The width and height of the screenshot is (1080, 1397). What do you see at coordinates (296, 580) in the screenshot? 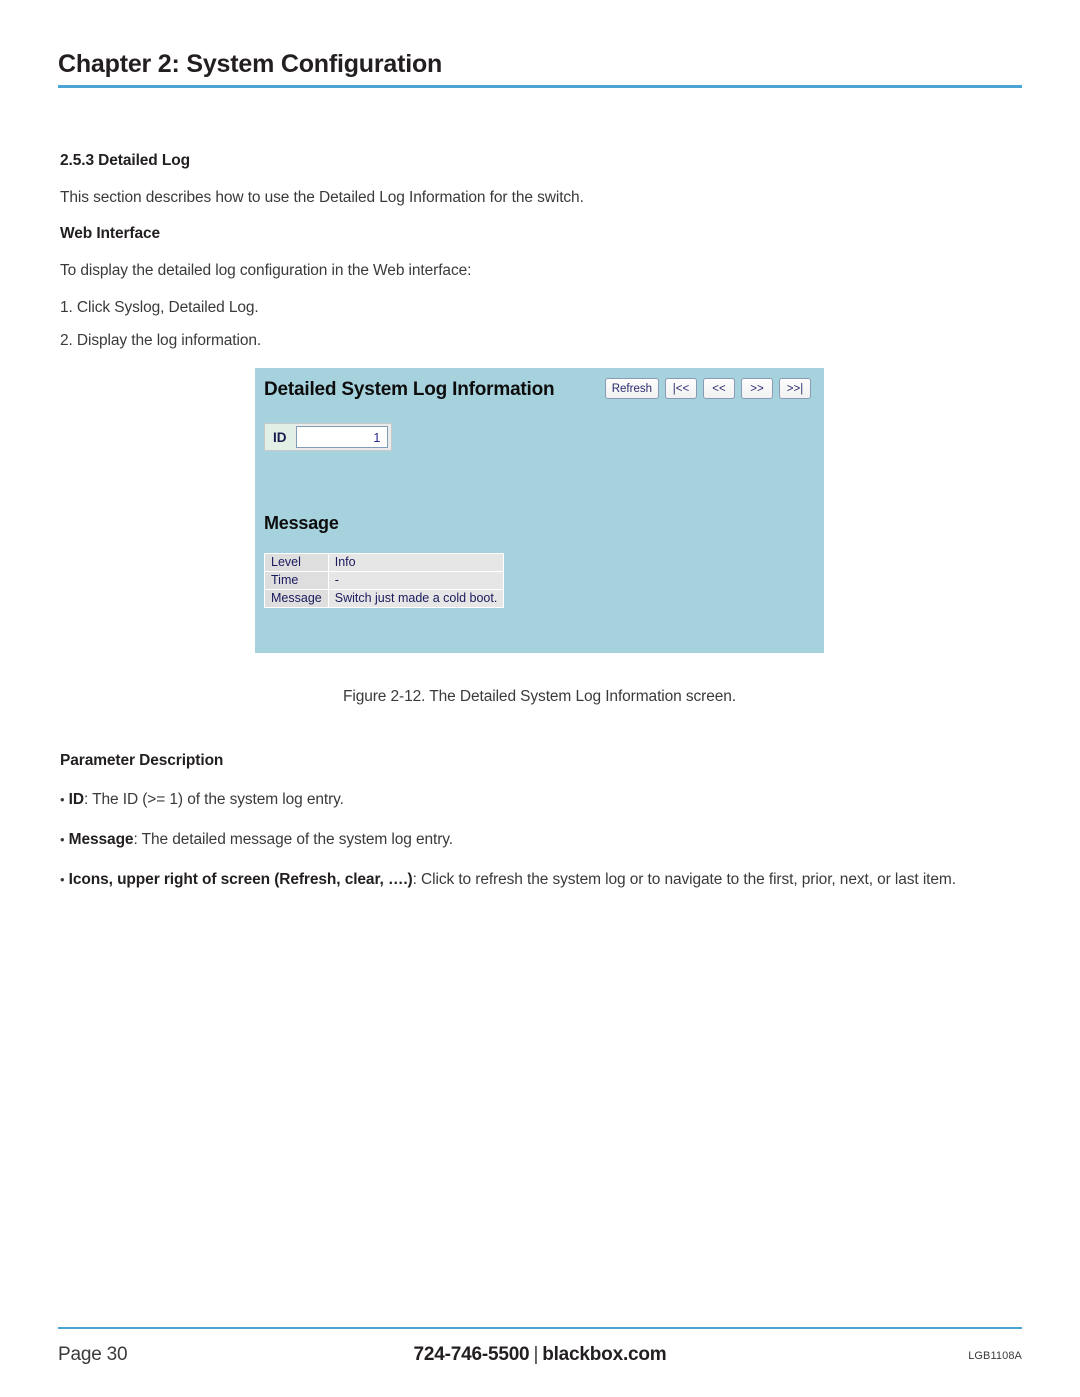
I see `row-label-time: Time` at bounding box center [296, 580].